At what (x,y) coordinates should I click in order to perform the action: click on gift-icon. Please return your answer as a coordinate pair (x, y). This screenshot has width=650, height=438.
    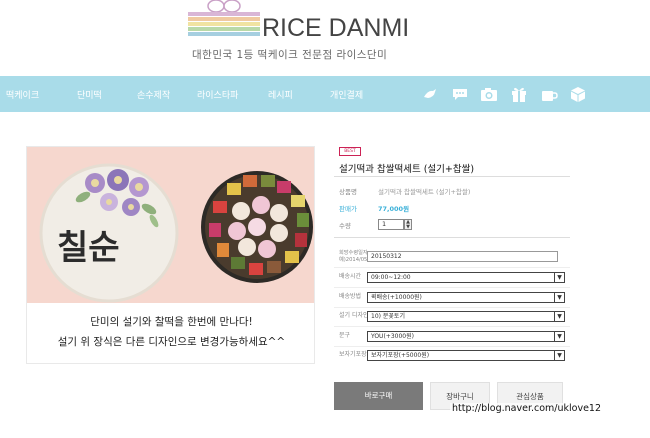
    Looking at the image, I should click on (519, 94).